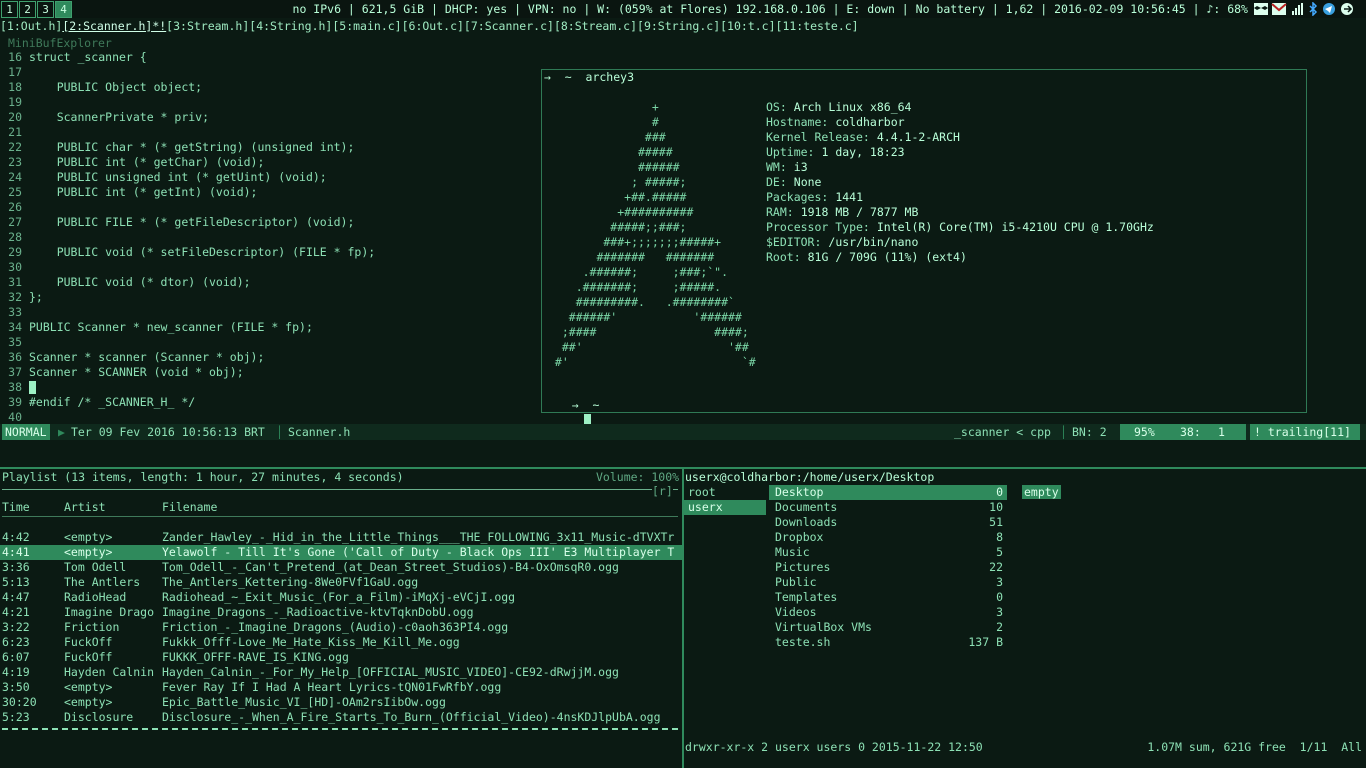  Describe the element at coordinates (270, 102) in the screenshot. I see `code-line: 19` at that location.